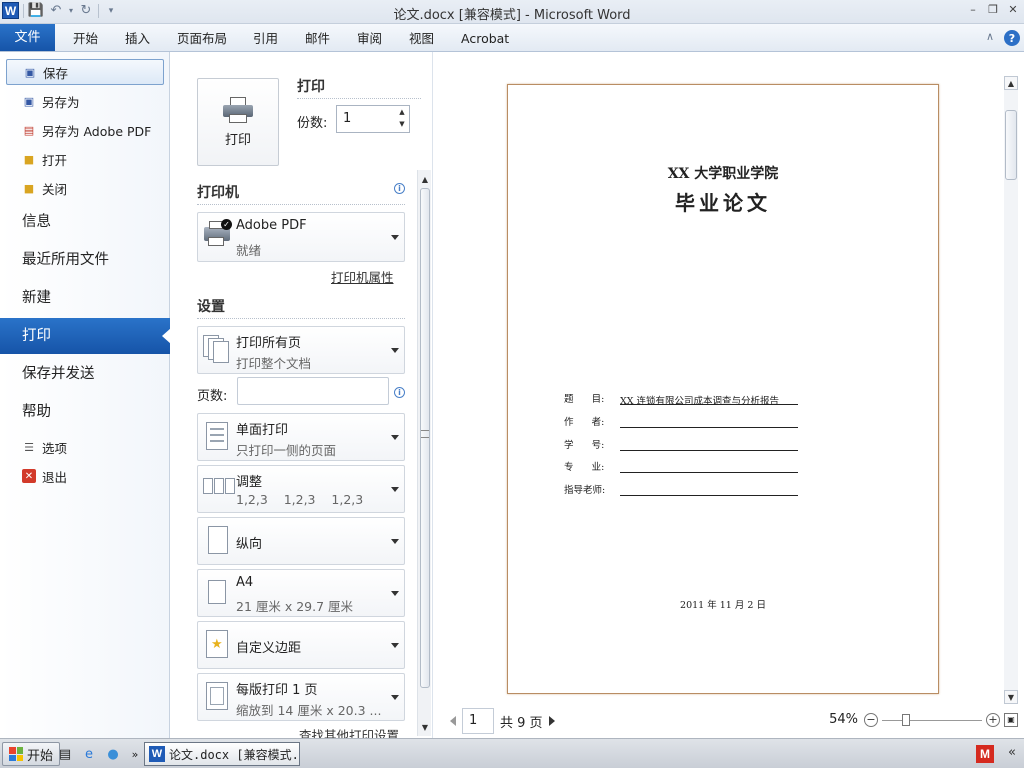 This screenshot has width=1024, height=768. I want to click on options-icon: ☰, so click(29, 447).